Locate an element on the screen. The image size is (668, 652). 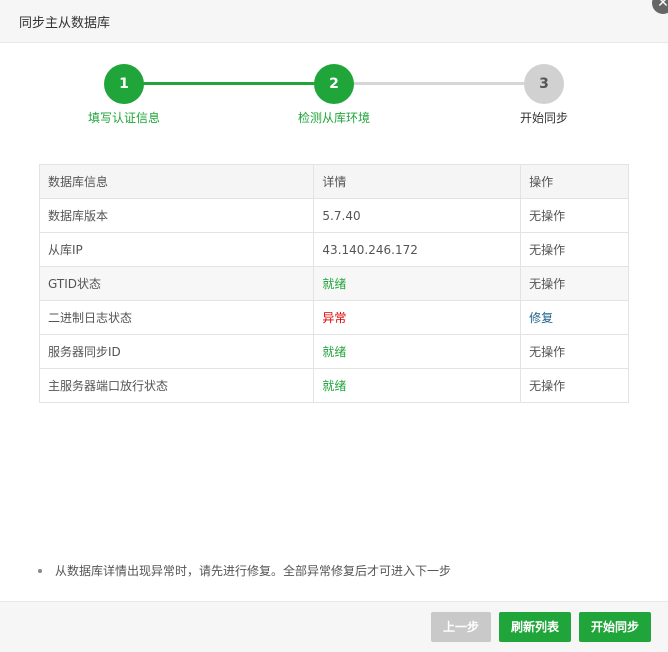
dialog-title: 同步主从数据库 is located at coordinates (65, 23).